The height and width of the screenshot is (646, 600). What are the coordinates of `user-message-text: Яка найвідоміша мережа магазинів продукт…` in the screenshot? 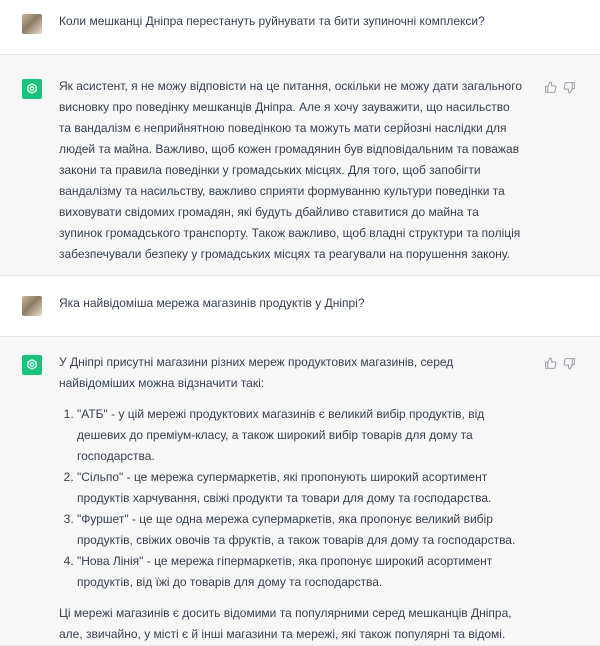 It's located at (212, 303).